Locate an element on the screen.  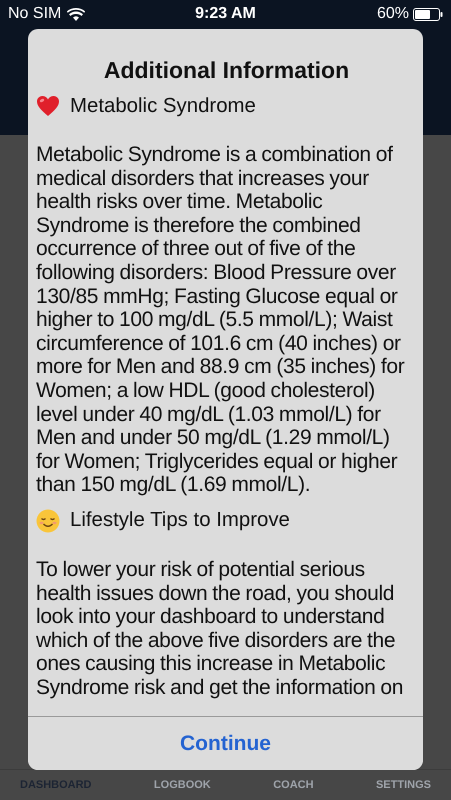
dialog-title: Additional Information is located at coordinates (226, 70).